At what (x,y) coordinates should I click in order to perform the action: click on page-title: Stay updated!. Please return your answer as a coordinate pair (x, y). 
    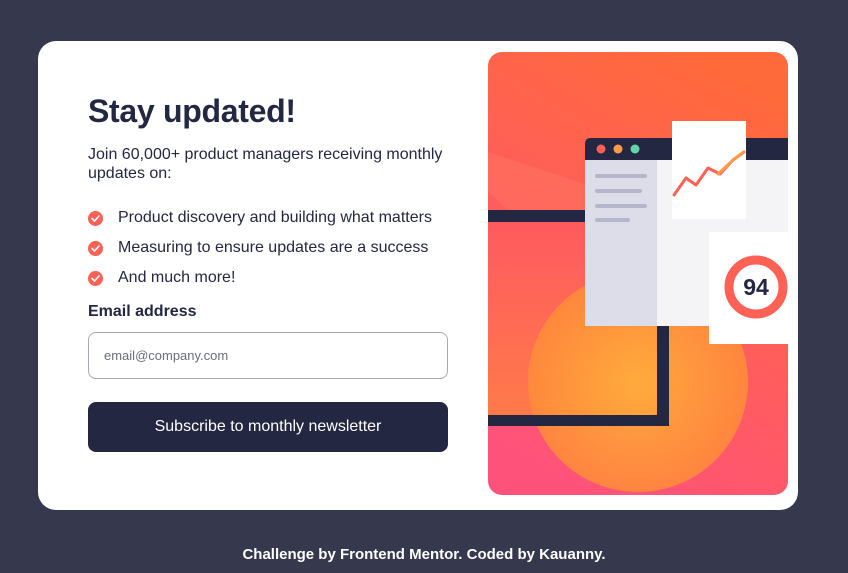
    Looking at the image, I should click on (192, 111).